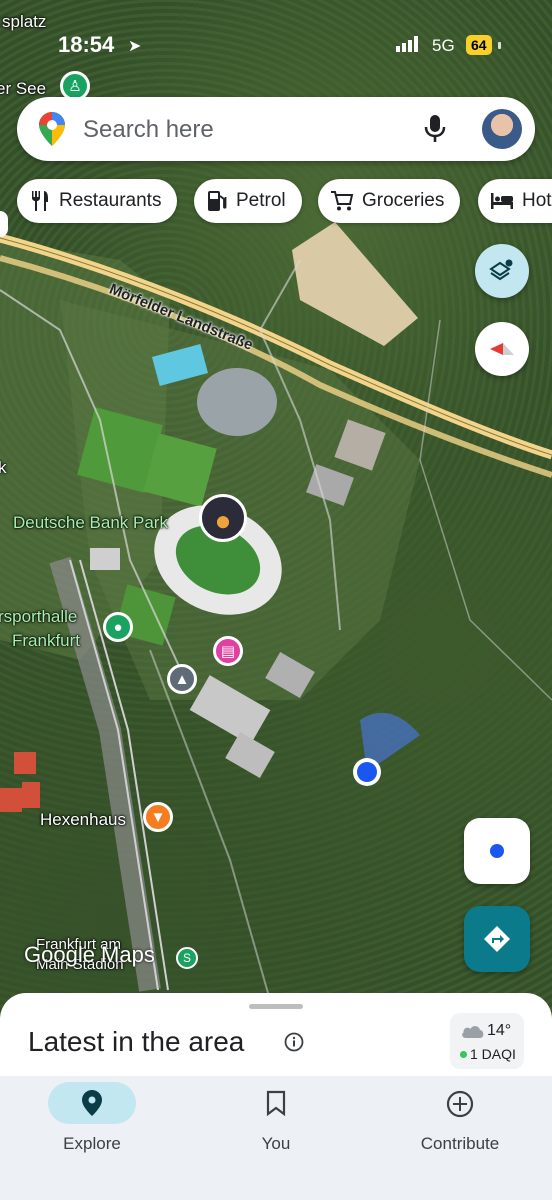 This screenshot has height=1200, width=552. What do you see at coordinates (342, 201) in the screenshot?
I see `cart-icon` at bounding box center [342, 201].